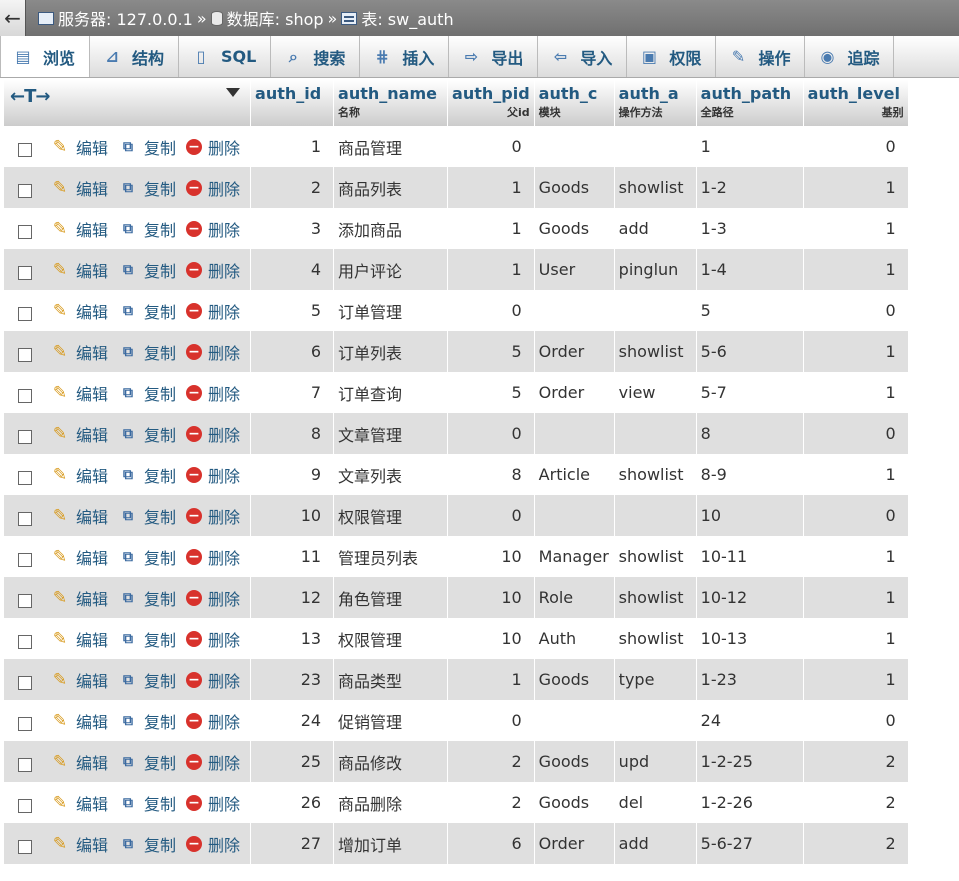 The height and width of the screenshot is (881, 959). I want to click on cell-auth-id: 9, so click(292, 474).